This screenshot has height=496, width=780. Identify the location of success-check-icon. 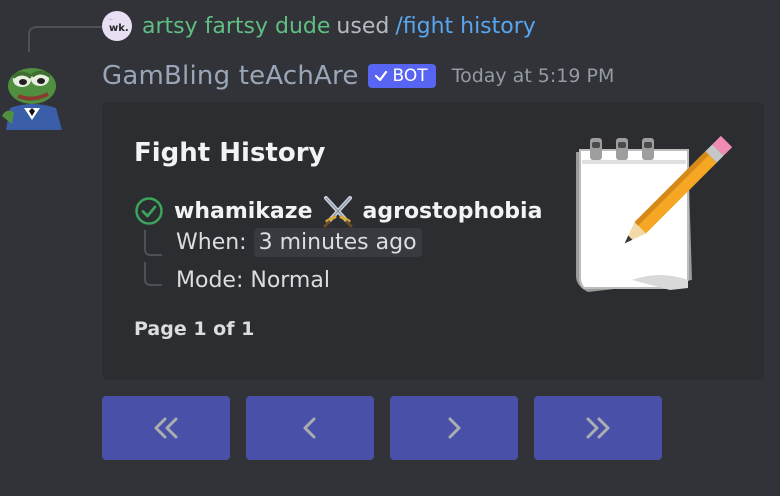
(149, 211).